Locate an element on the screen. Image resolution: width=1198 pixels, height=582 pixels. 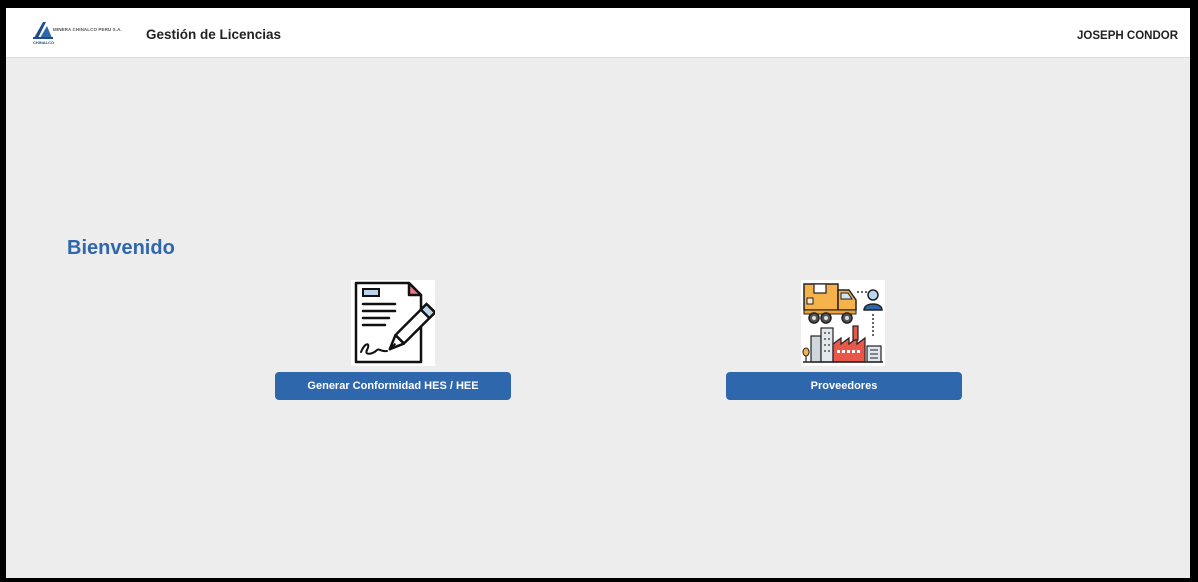
welcome-heading: Bienvenido is located at coordinates (121, 248).